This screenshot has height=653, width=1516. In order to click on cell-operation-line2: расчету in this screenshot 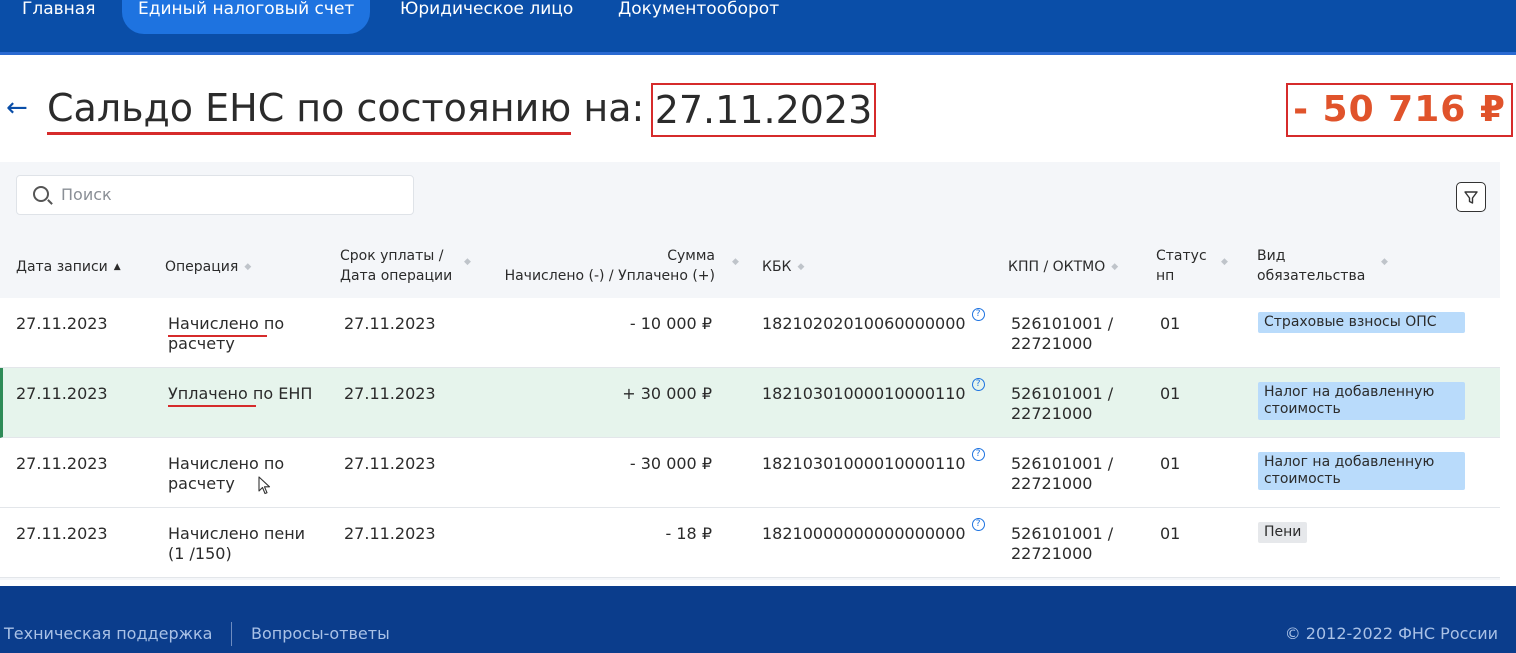, I will do `click(201, 343)`.